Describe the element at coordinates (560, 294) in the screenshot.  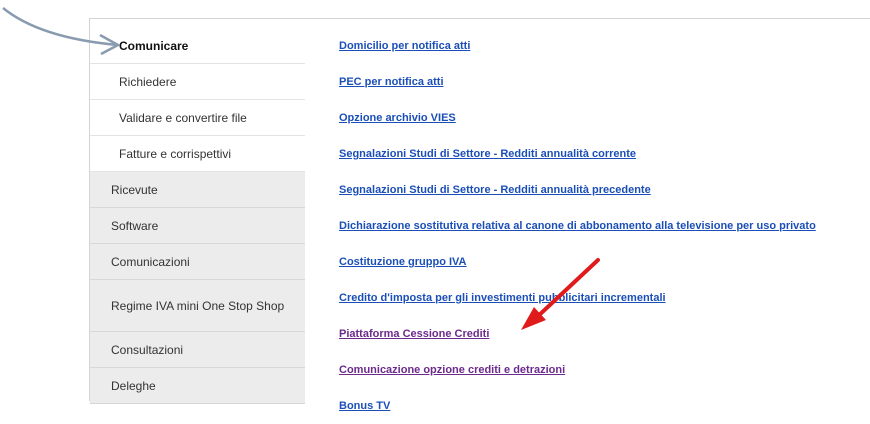
I see `highlight-arrow-red-icon` at that location.